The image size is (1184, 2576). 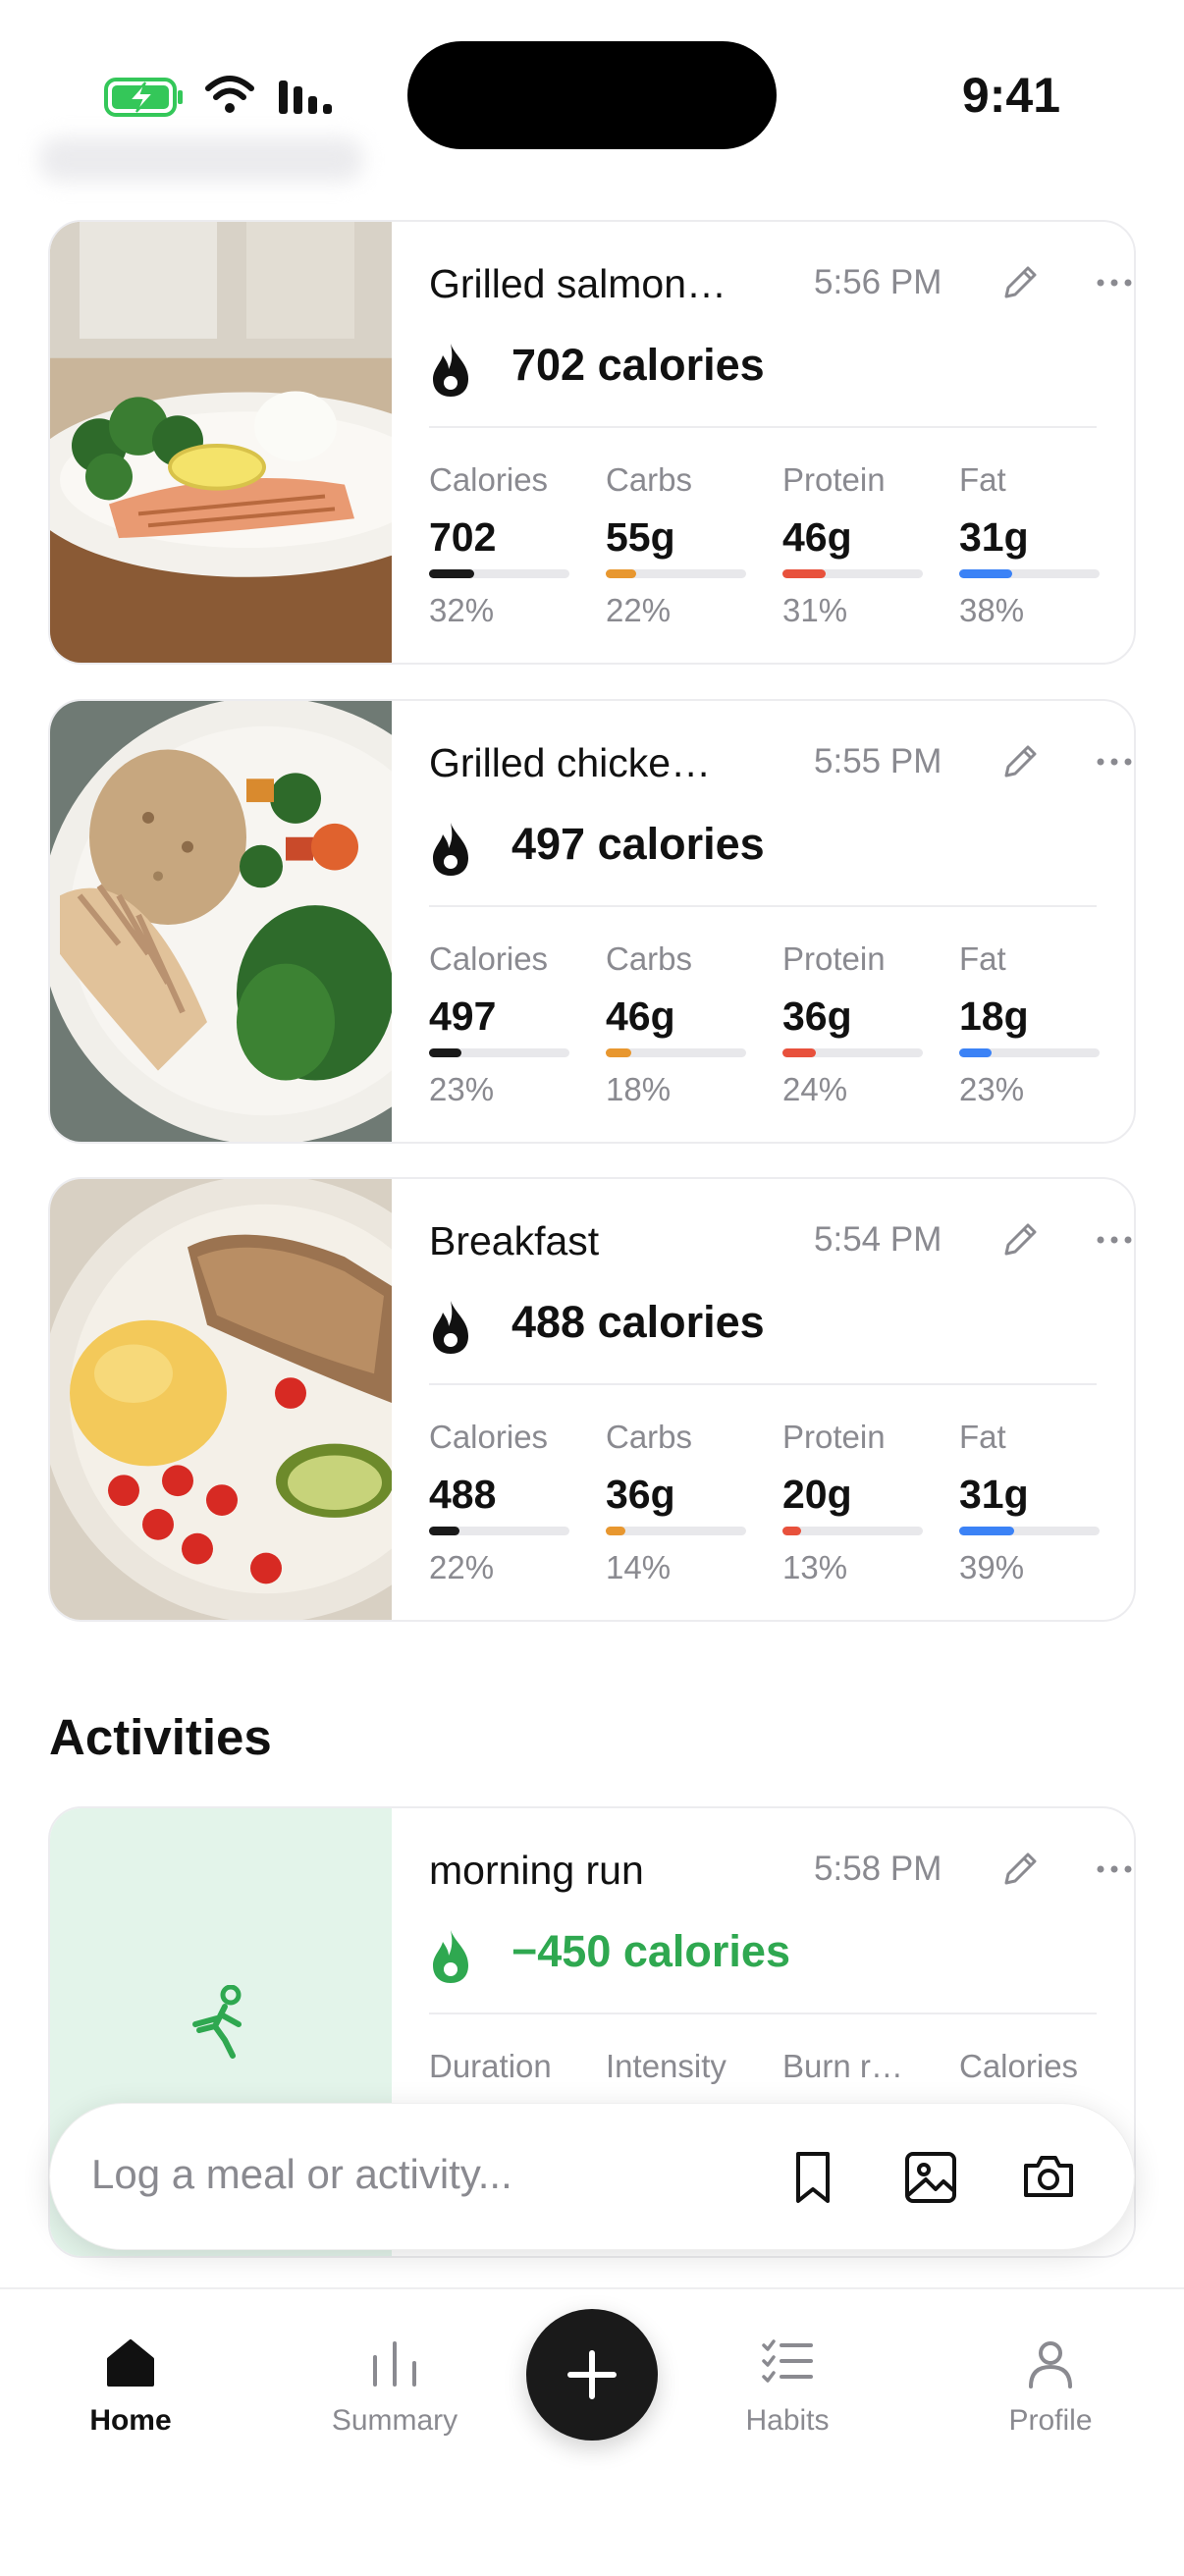 What do you see at coordinates (878, 1869) in the screenshot?
I see `activity-time: 5:58 PM` at bounding box center [878, 1869].